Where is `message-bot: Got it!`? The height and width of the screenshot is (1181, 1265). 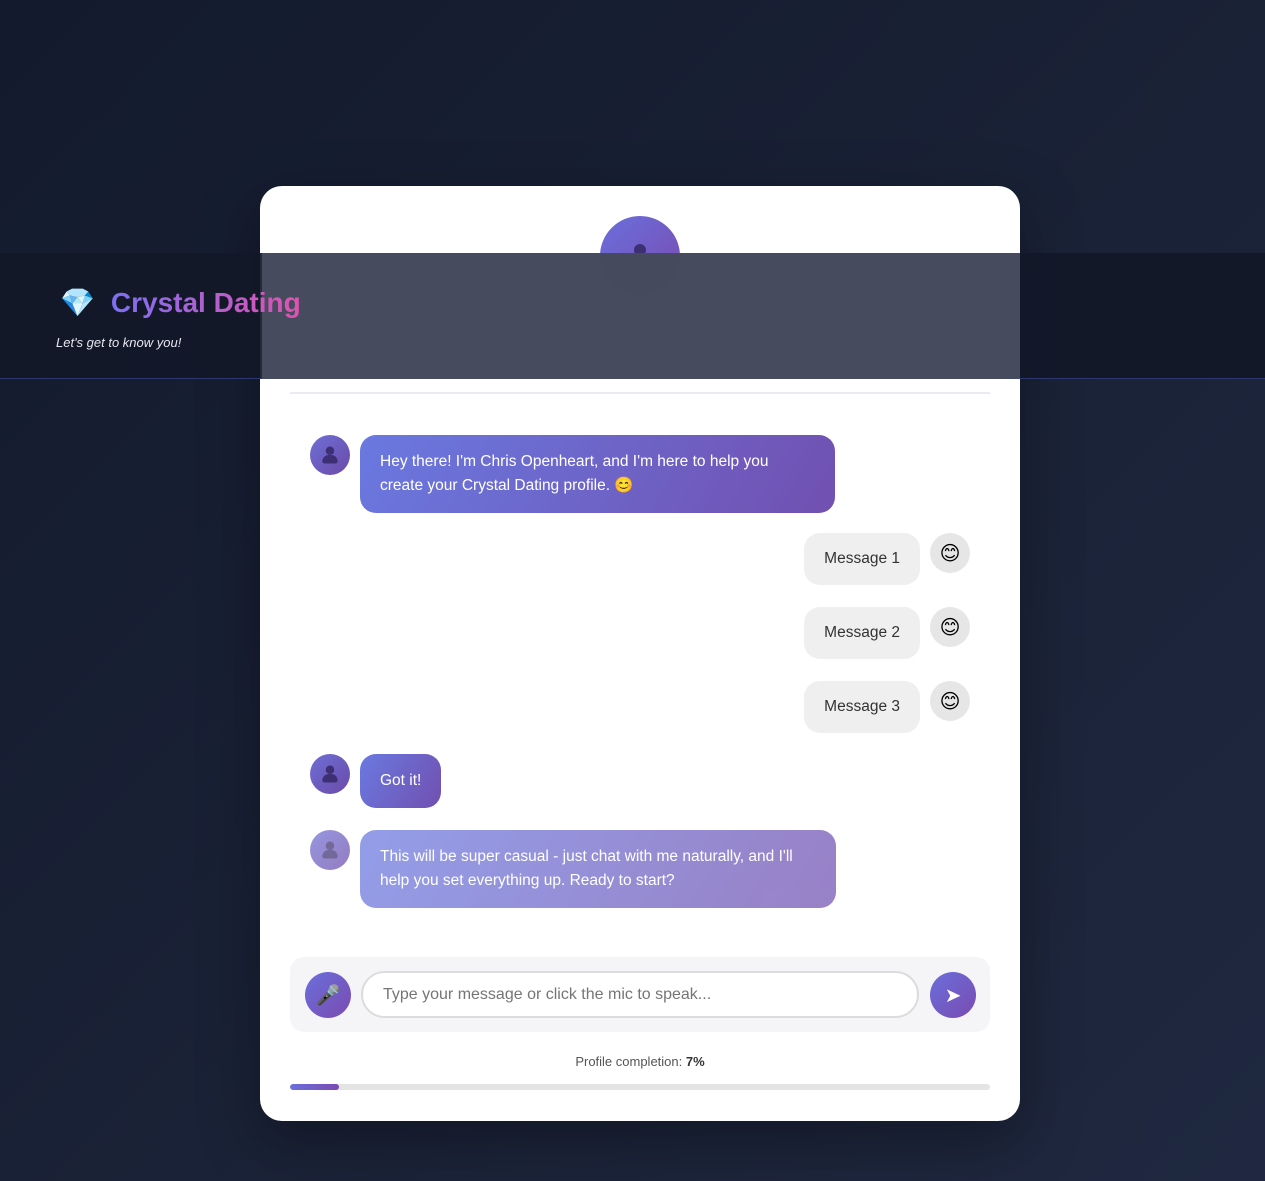
message-bot: Got it! is located at coordinates (376, 781).